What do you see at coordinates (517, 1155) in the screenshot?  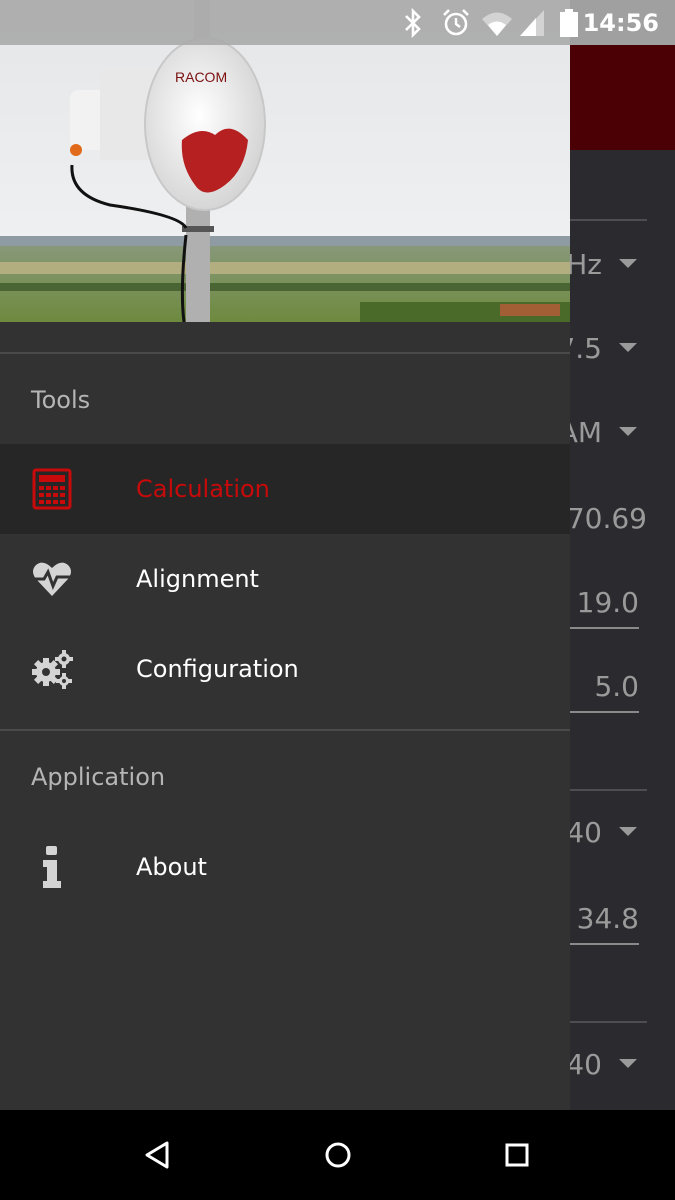 I see `recents-icon` at bounding box center [517, 1155].